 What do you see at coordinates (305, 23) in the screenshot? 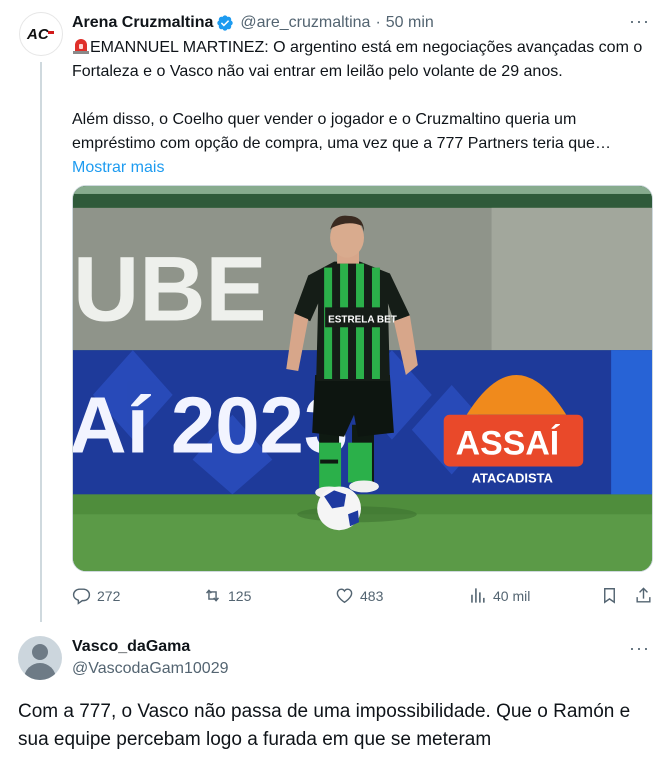
I see `author-handle: @are_cruzmaltina` at bounding box center [305, 23].